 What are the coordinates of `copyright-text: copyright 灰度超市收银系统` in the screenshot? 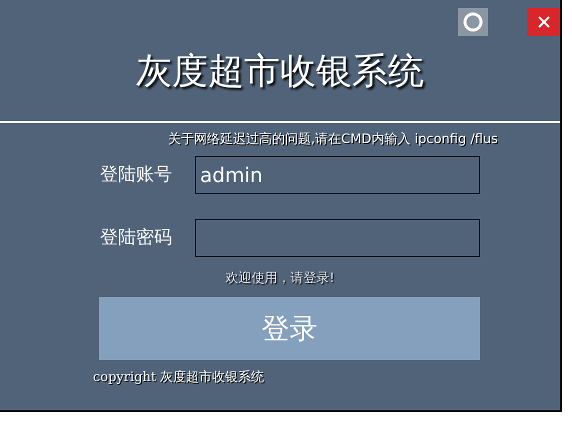 It's located at (179, 378).